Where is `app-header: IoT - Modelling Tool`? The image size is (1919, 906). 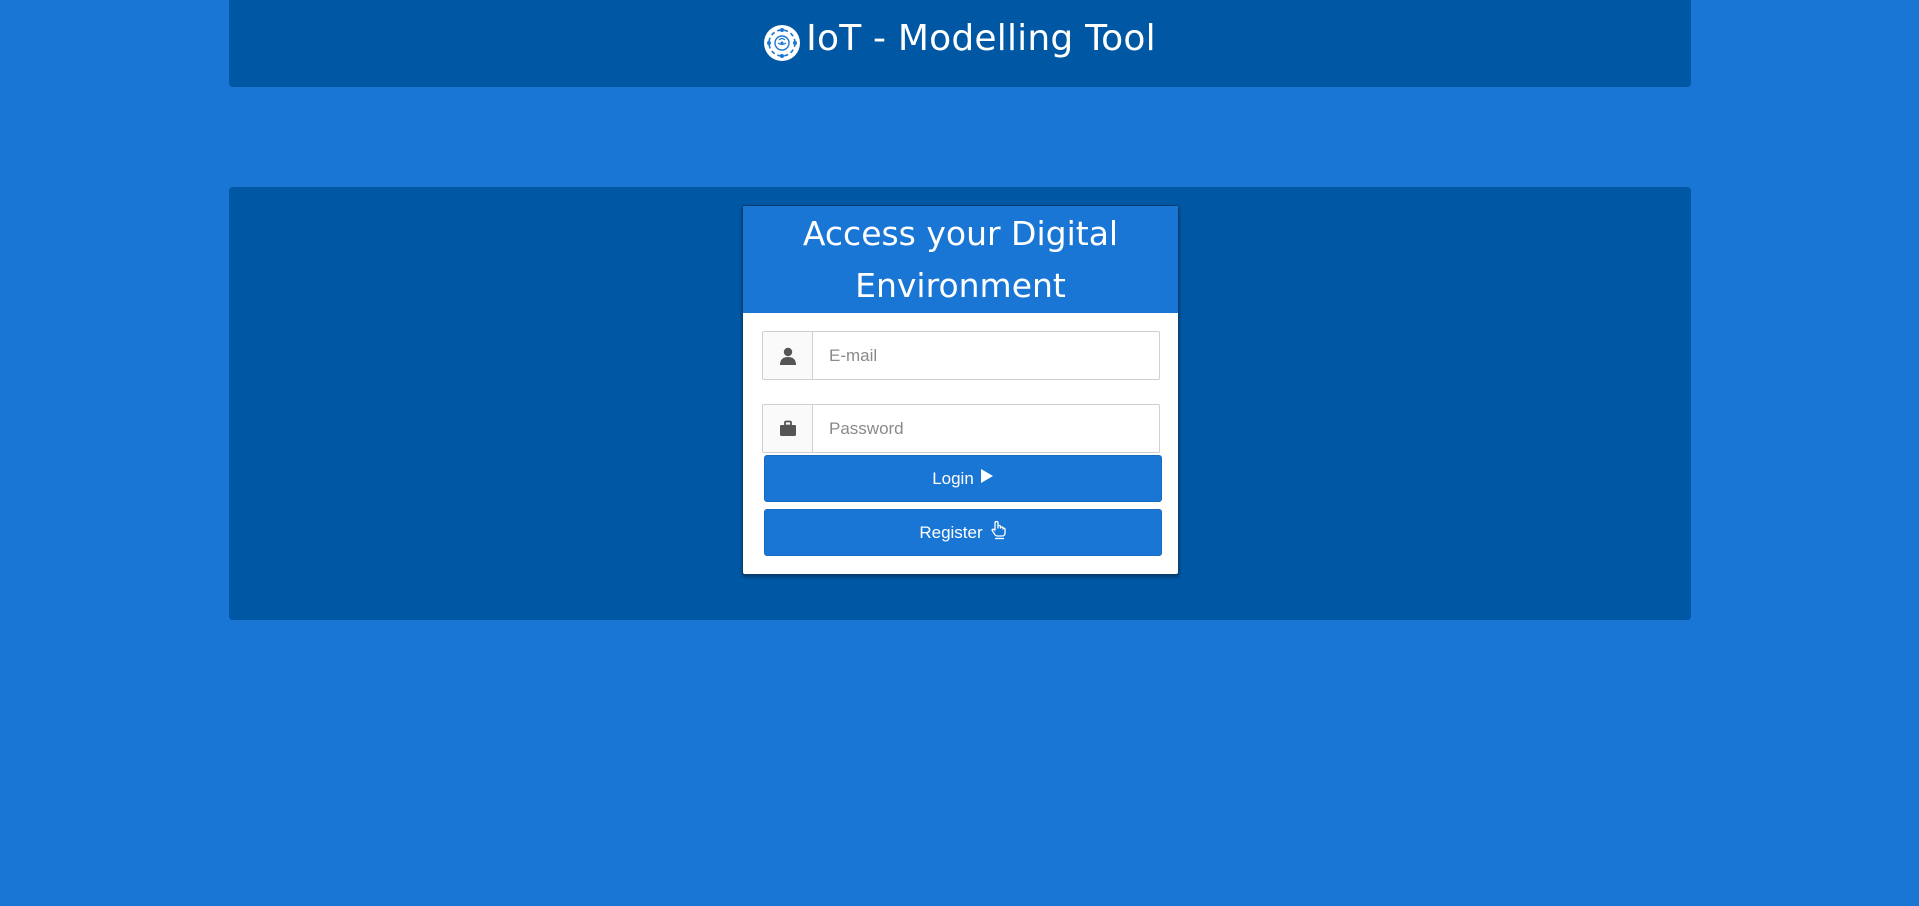 app-header: IoT - Modelling Tool is located at coordinates (960, 43).